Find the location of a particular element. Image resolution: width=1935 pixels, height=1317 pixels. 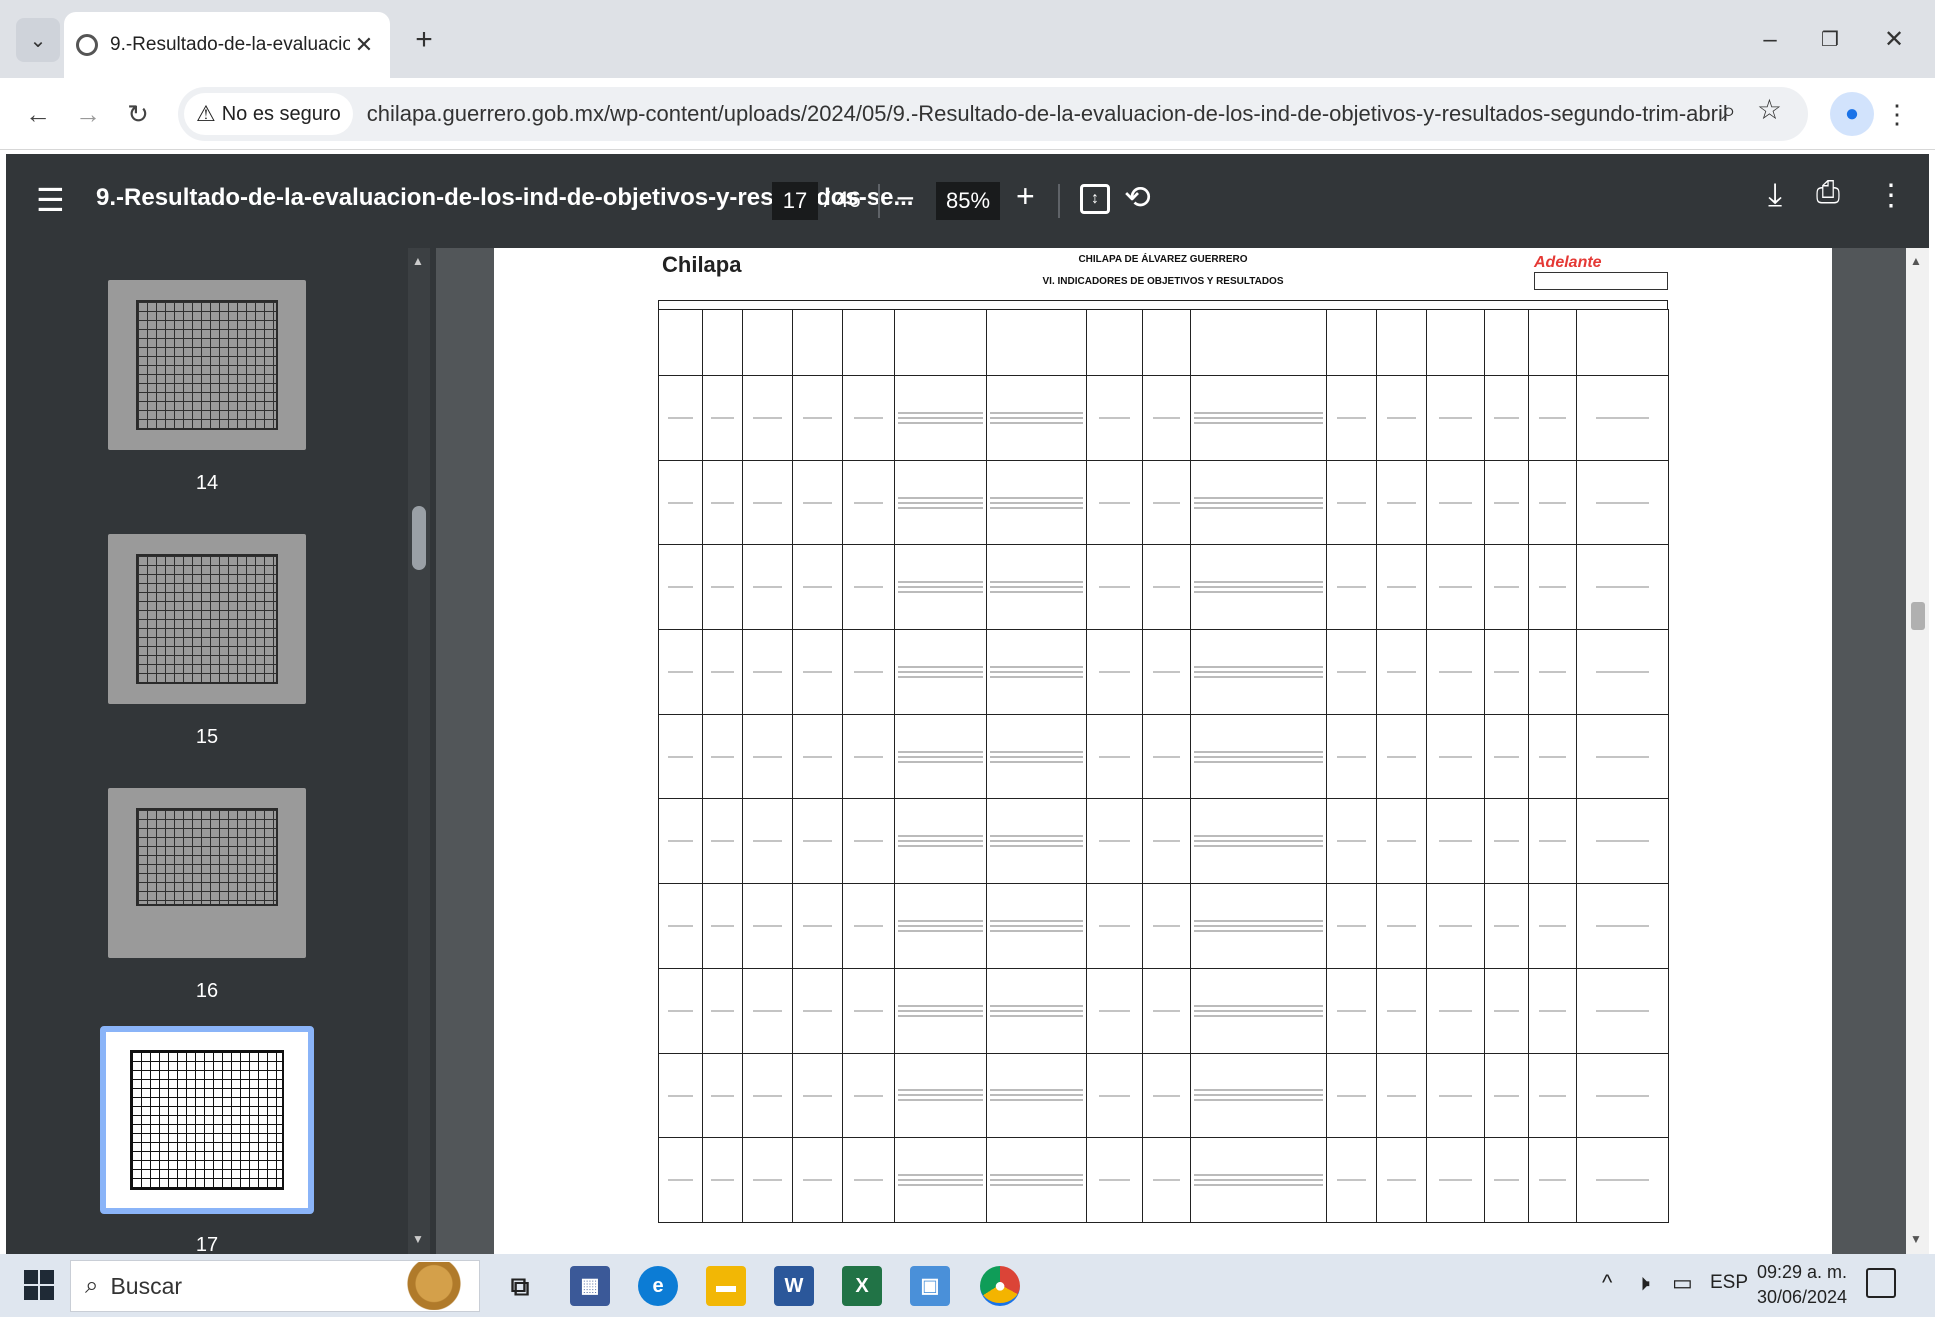

taskbar-search: ⌕ Buscar is located at coordinates (275, 1286).